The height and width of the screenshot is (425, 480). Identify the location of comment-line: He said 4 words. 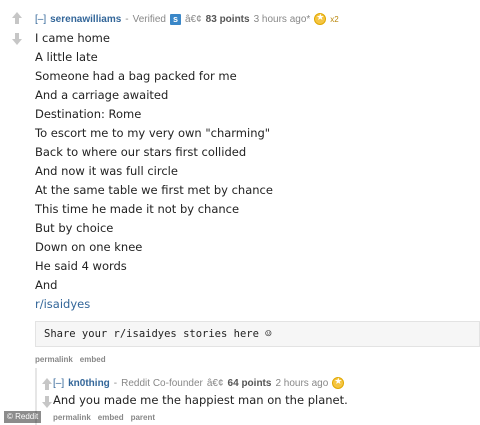
(81, 266).